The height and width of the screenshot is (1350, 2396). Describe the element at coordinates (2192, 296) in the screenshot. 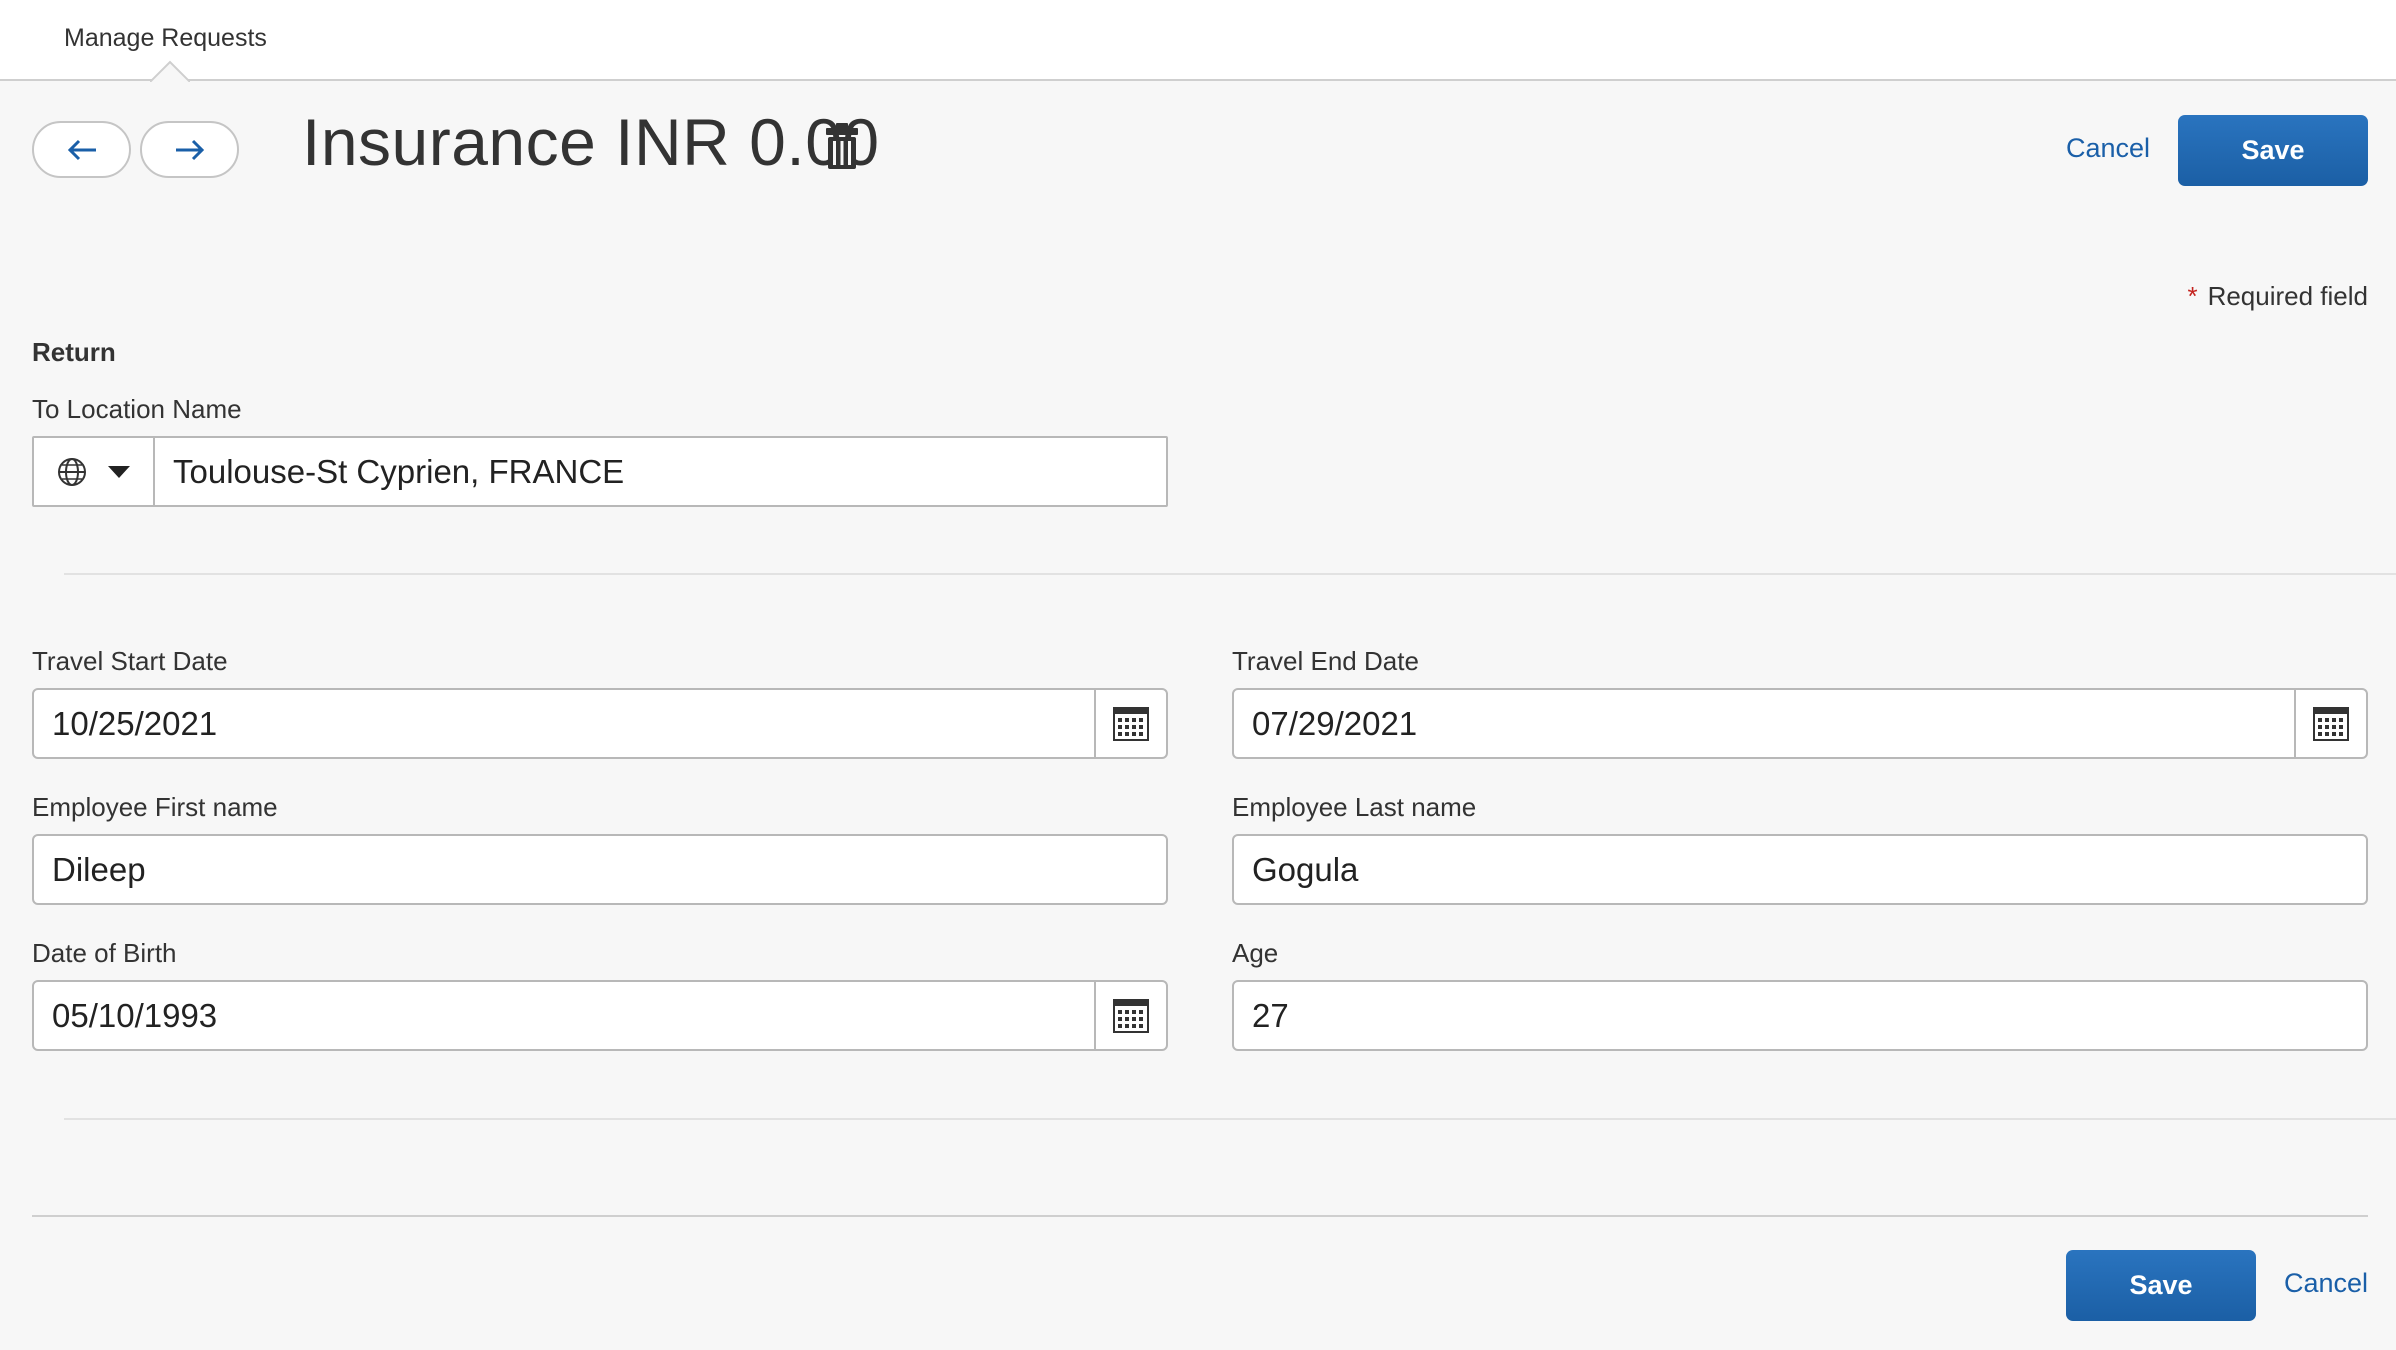

I see `required-star: *` at that location.